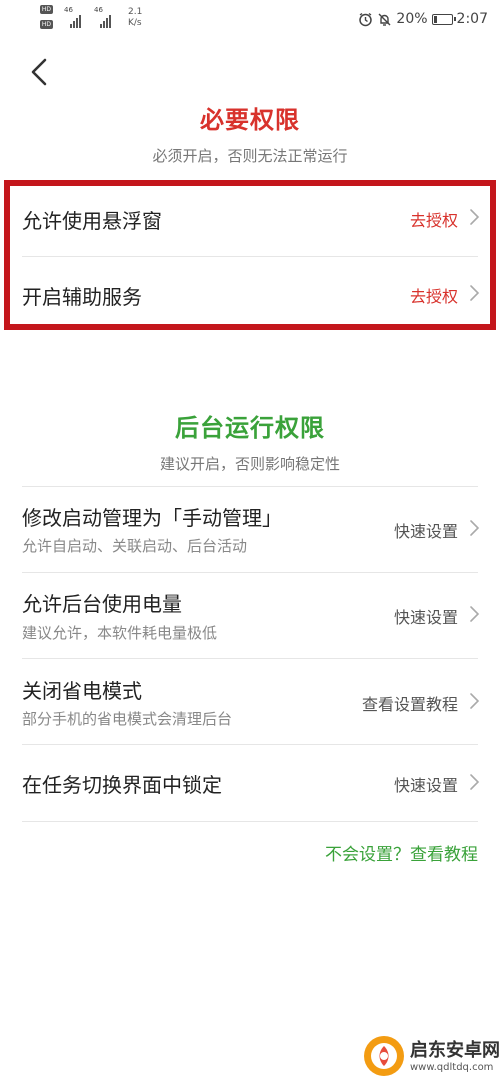 This screenshot has width=500, height=1084. What do you see at coordinates (135, 12) in the screenshot?
I see `net-speed-value: 2.1` at bounding box center [135, 12].